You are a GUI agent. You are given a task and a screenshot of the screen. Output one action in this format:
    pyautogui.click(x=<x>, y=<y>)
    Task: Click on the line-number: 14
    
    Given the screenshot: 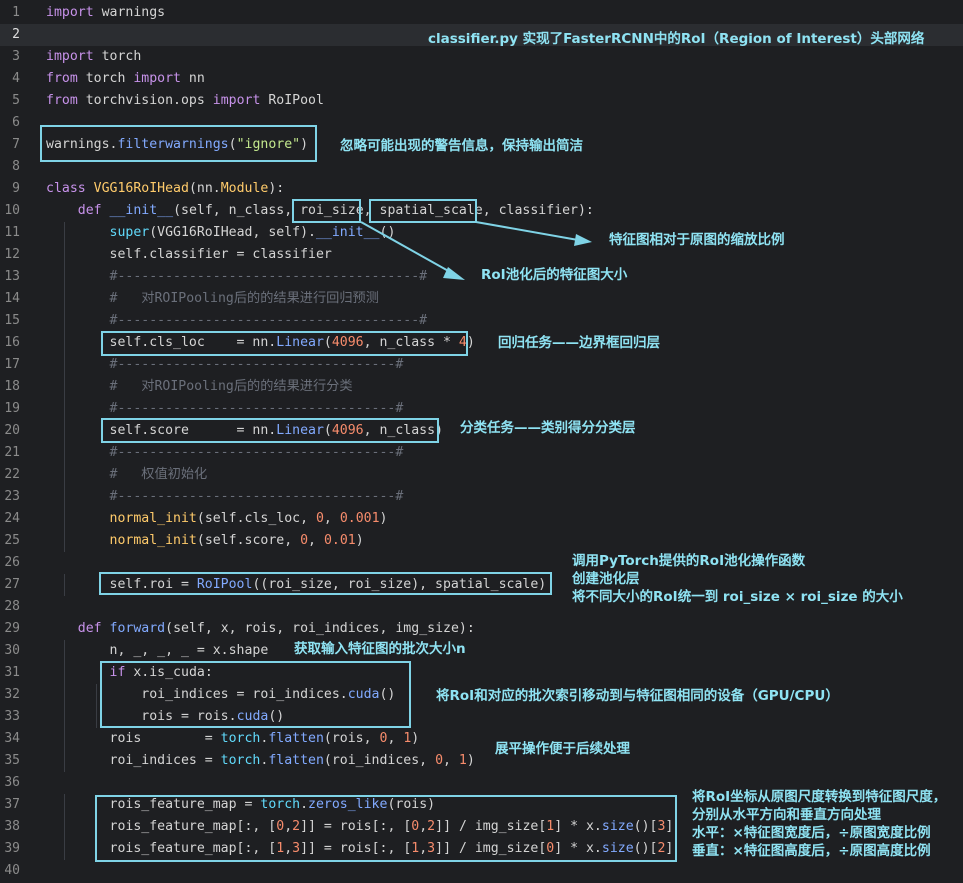 What is the action you would take?
    pyautogui.click(x=12, y=298)
    